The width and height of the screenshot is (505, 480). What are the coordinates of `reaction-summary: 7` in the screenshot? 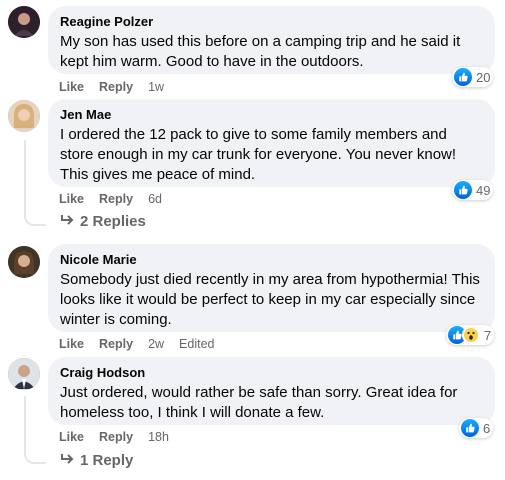 It's located at (470, 335).